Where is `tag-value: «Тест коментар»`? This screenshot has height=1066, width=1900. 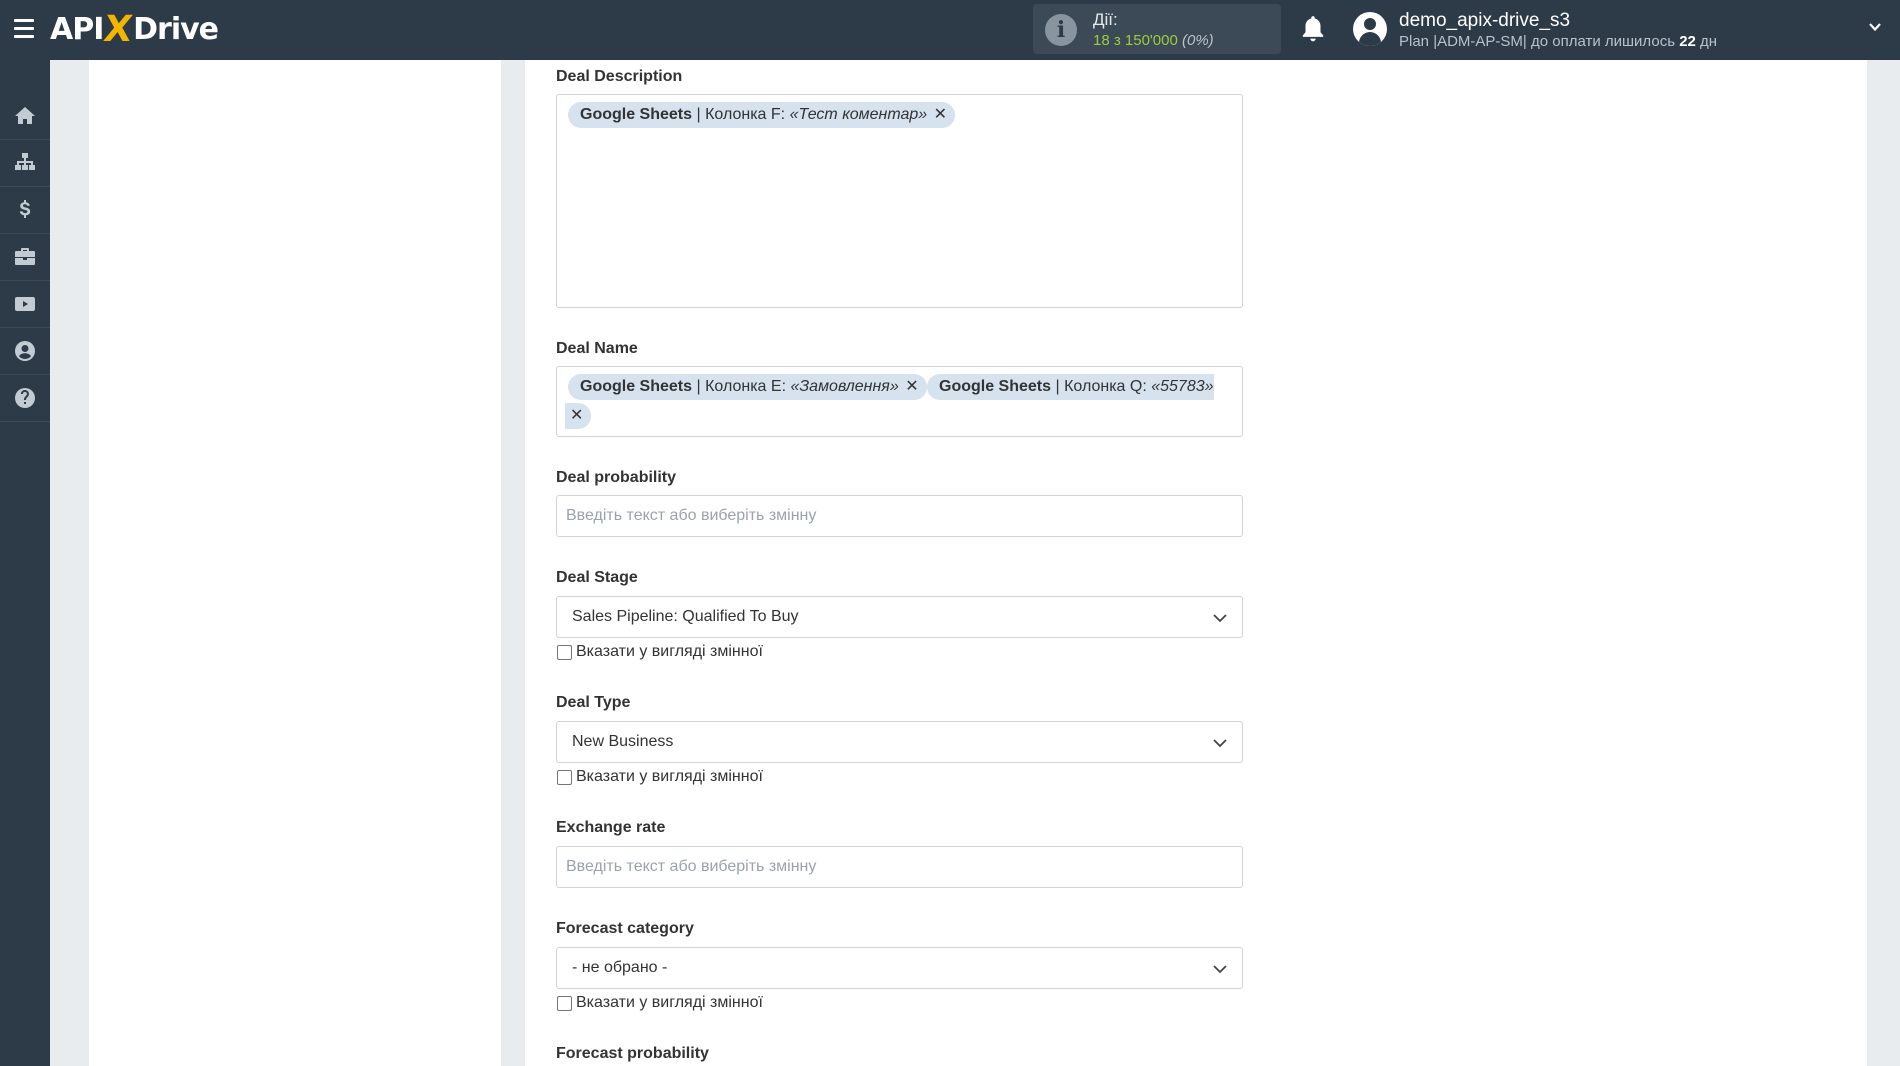
tag-value: «Тест коментар» is located at coordinates (858, 114).